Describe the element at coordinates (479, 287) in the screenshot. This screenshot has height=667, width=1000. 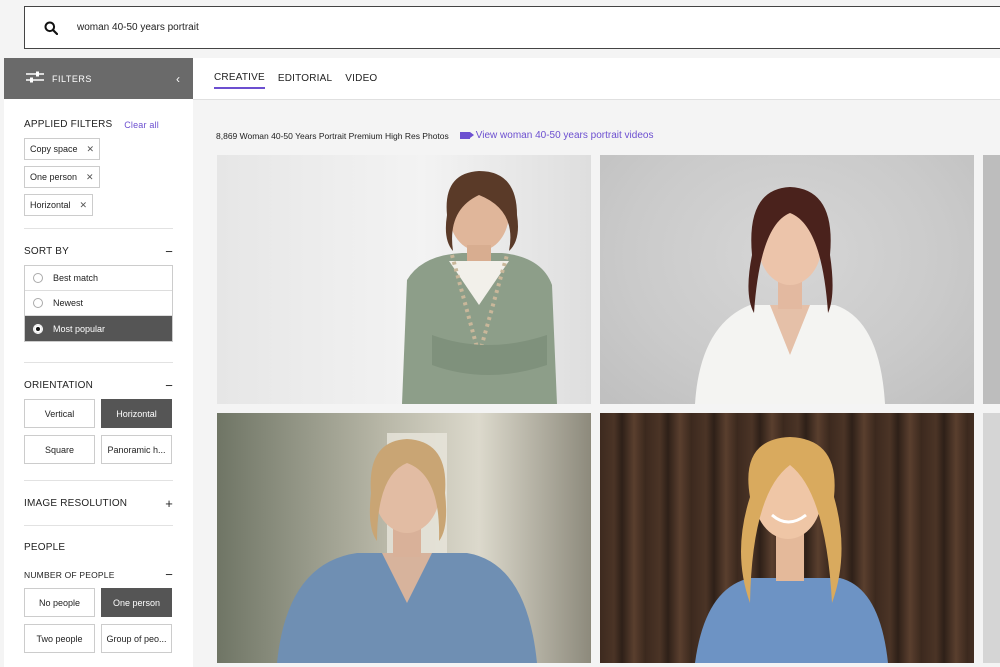
I see `photo-woman-cardigan` at that location.